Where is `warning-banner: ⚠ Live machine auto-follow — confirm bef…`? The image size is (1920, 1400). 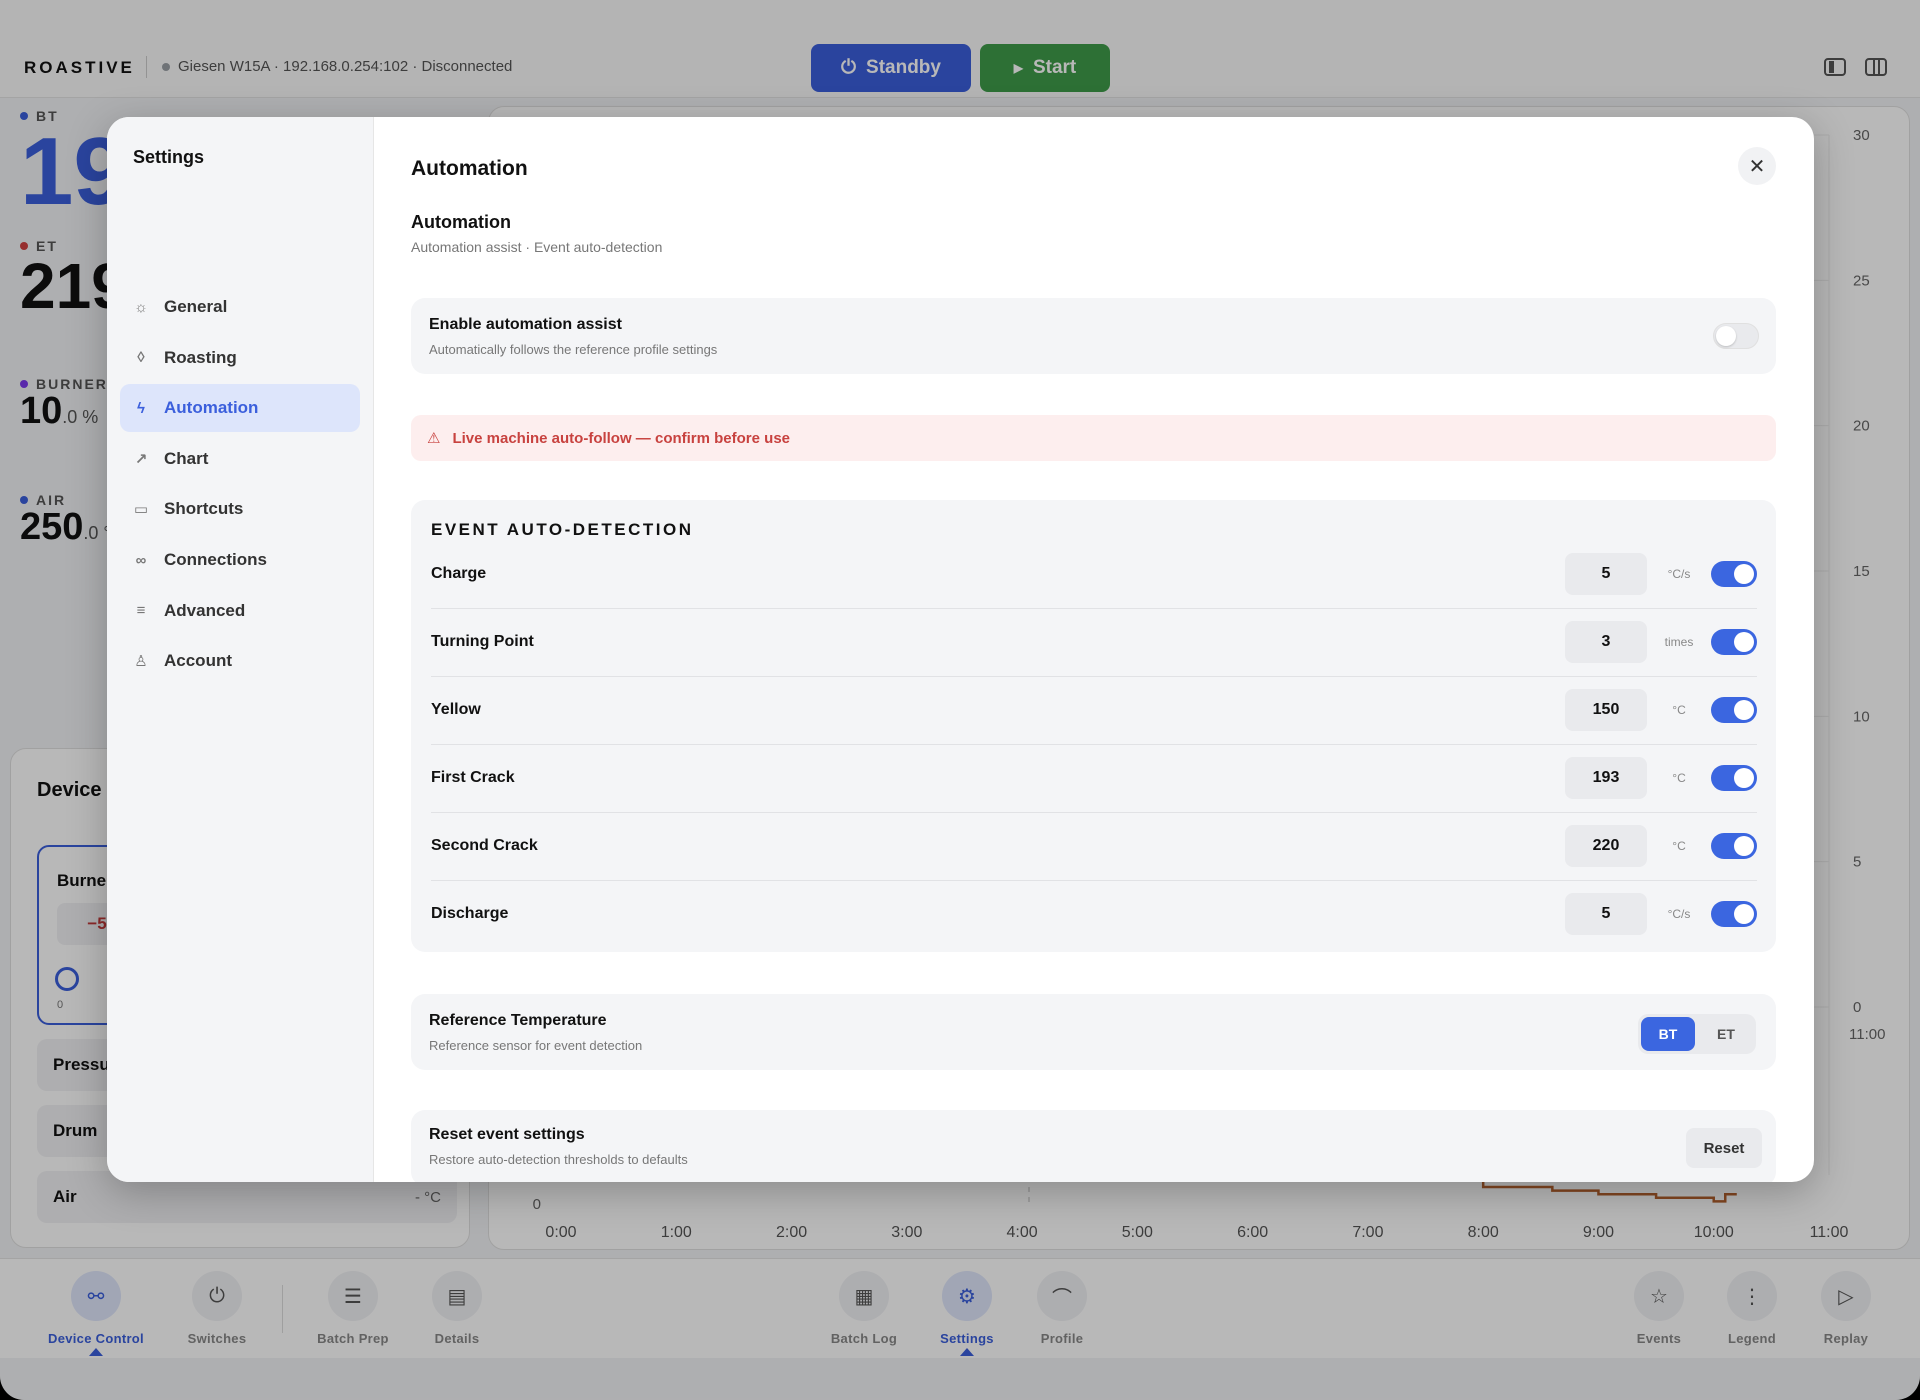 warning-banner: ⚠ Live machine auto-follow — confirm bef… is located at coordinates (1093, 438).